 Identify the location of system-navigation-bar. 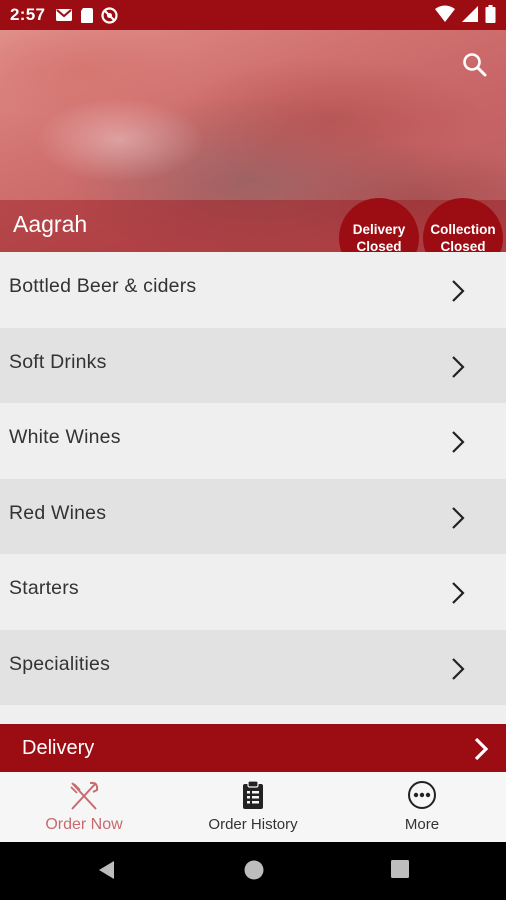
(253, 871).